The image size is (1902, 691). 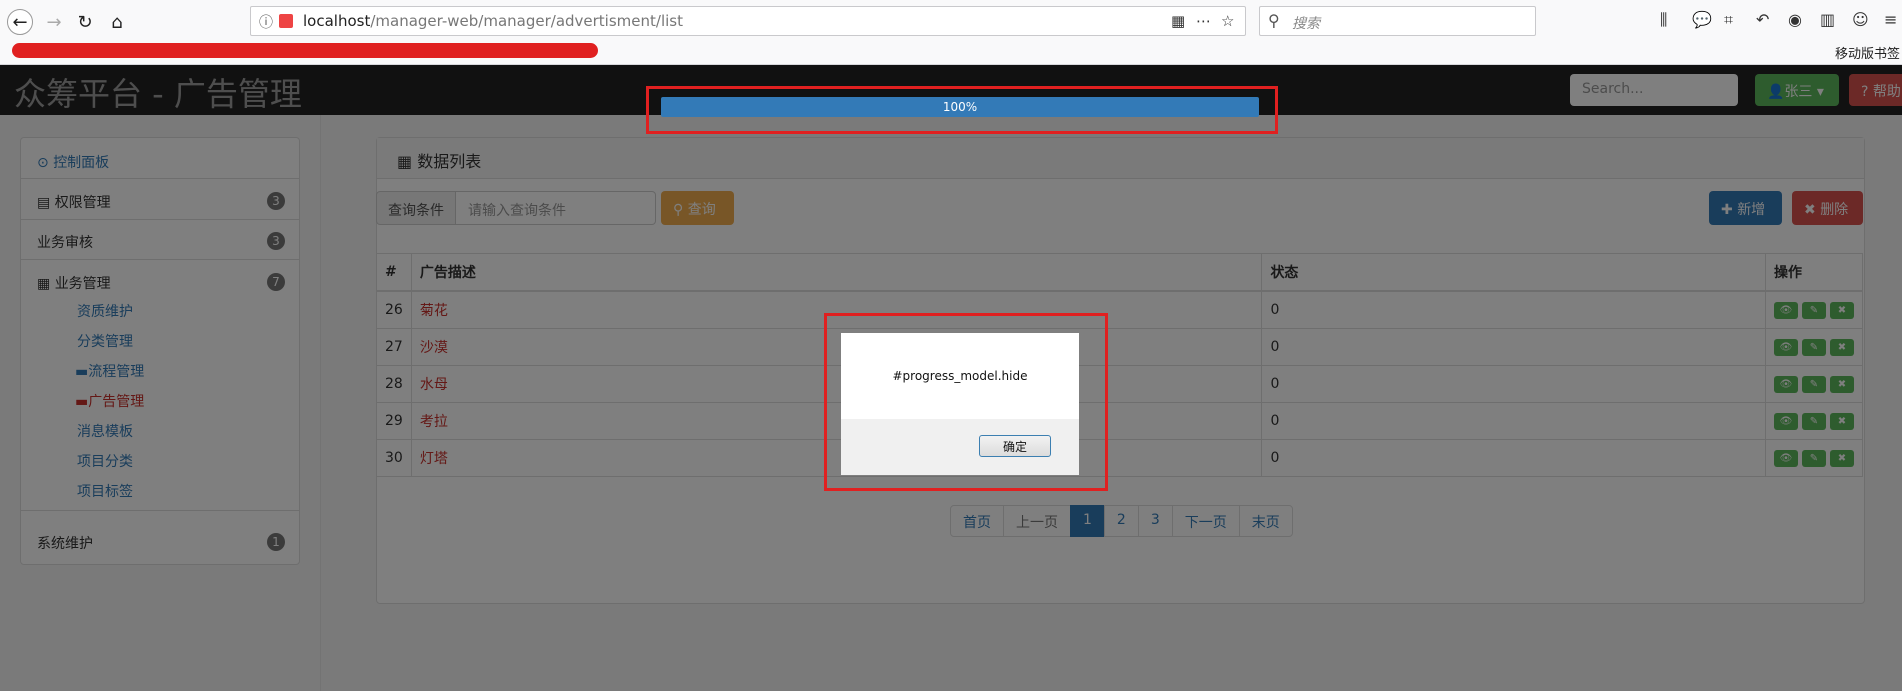 I want to click on browser-search-input: ⚲ 搜索, so click(x=1397, y=21).